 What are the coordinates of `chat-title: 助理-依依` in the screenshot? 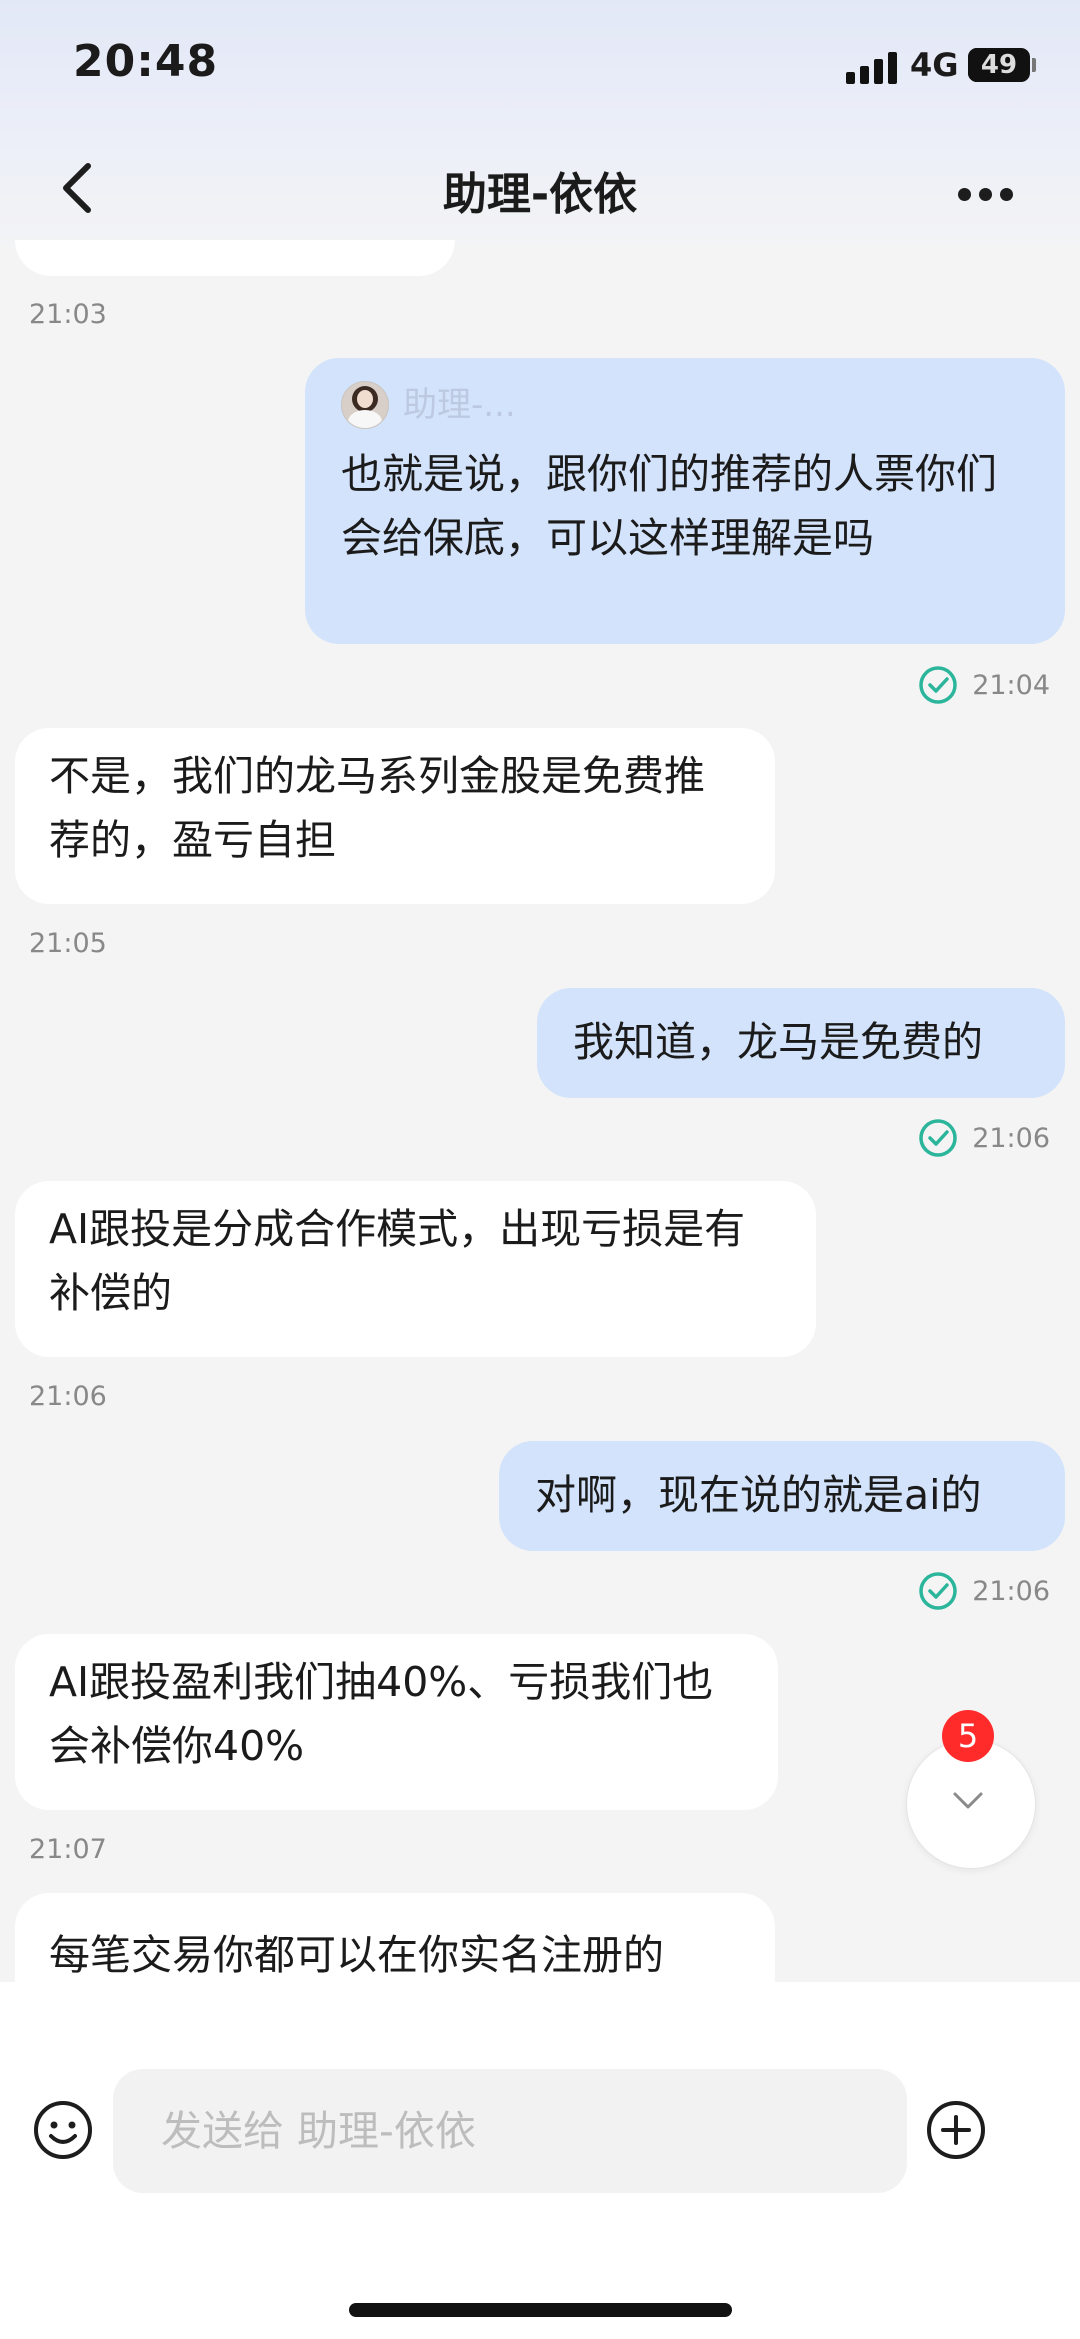 It's located at (540, 194).